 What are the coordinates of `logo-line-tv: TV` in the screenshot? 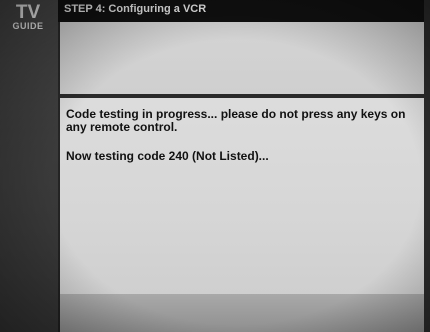 It's located at (28, 12).